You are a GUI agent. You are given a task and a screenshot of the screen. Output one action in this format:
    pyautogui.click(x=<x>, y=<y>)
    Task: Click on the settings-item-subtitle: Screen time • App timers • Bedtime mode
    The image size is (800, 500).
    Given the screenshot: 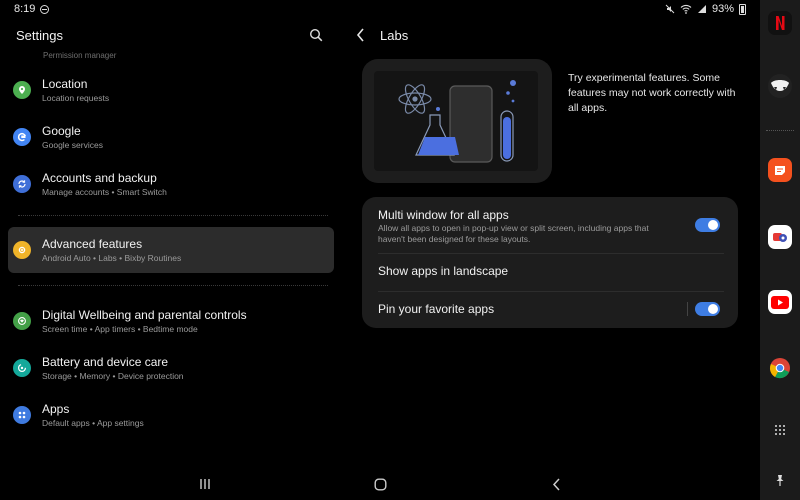 What is the action you would take?
    pyautogui.click(x=120, y=328)
    